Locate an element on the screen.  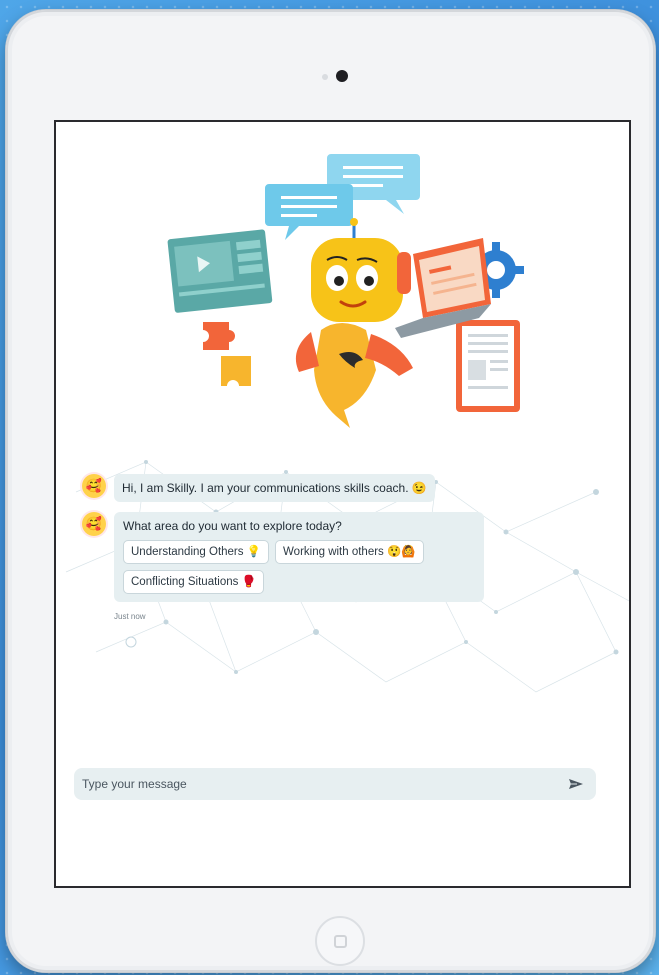
message-input is located at coordinates (318, 784).